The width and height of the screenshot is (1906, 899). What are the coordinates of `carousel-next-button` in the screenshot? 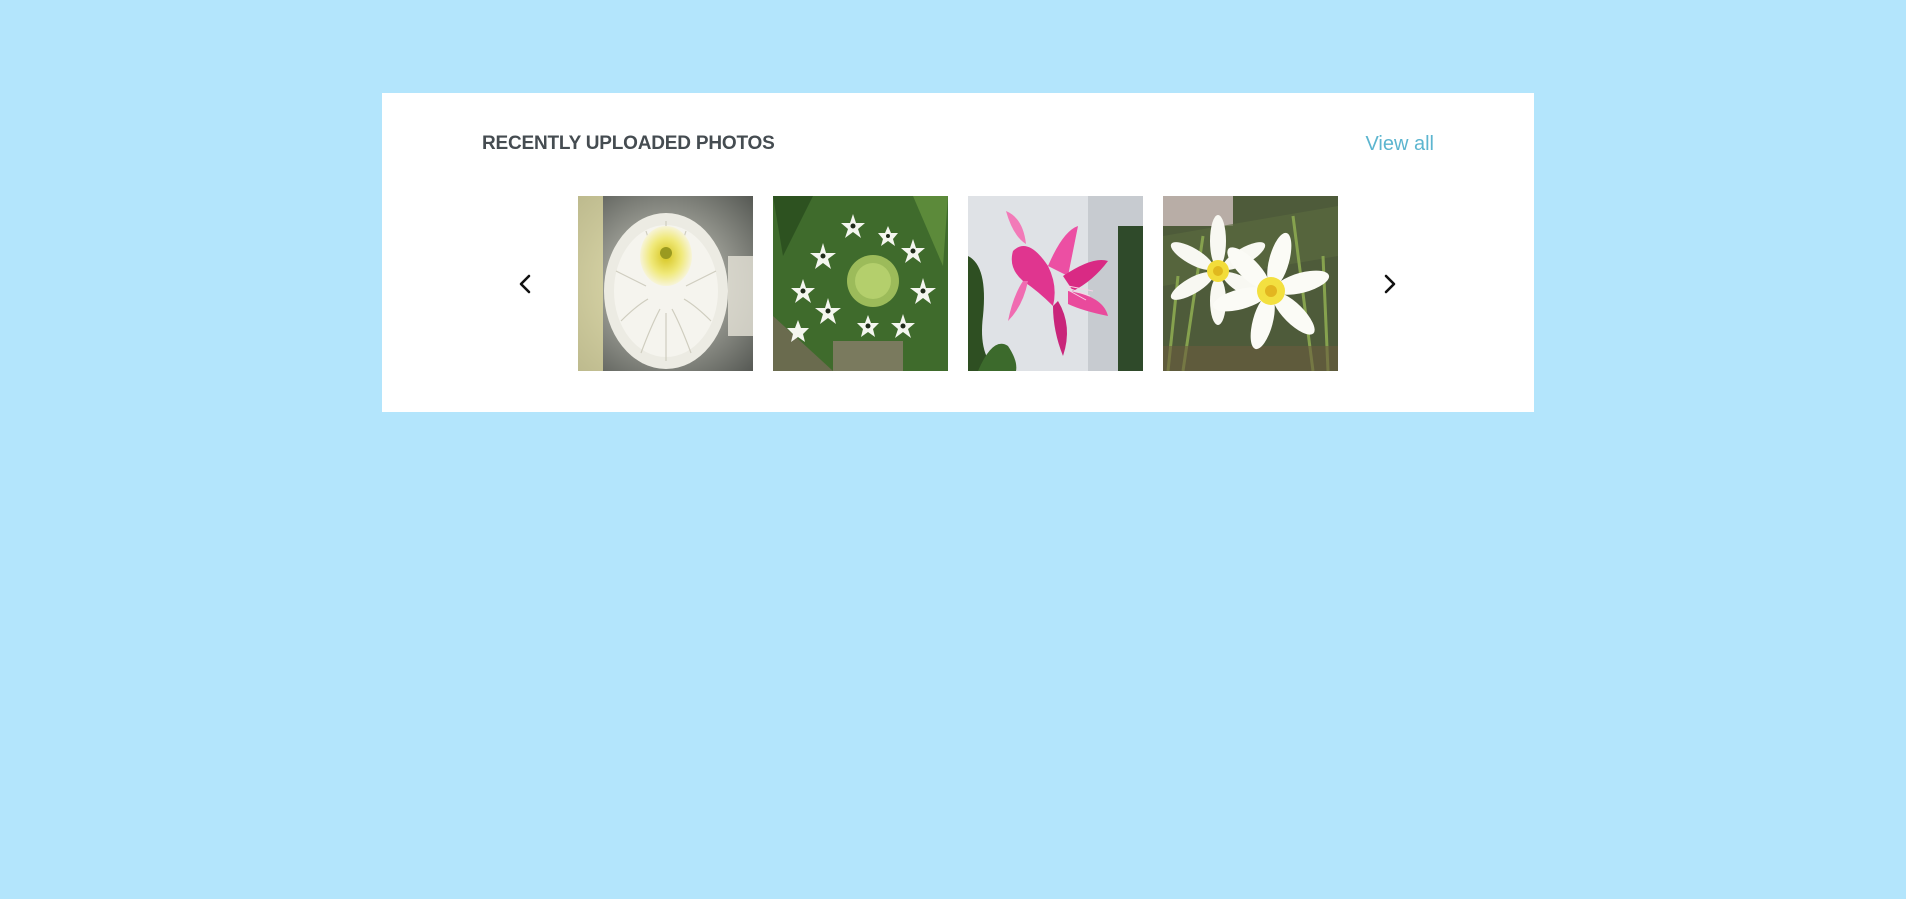 It's located at (1390, 283).